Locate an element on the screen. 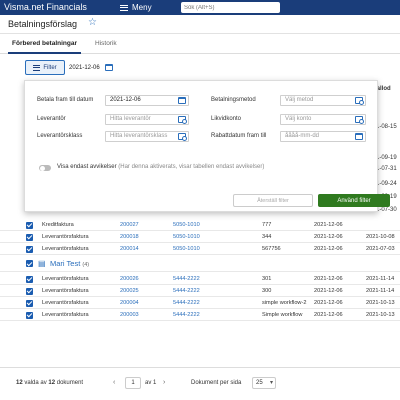 This screenshot has height=400, width=400. favorite-star-icon: ☆ is located at coordinates (92, 22).